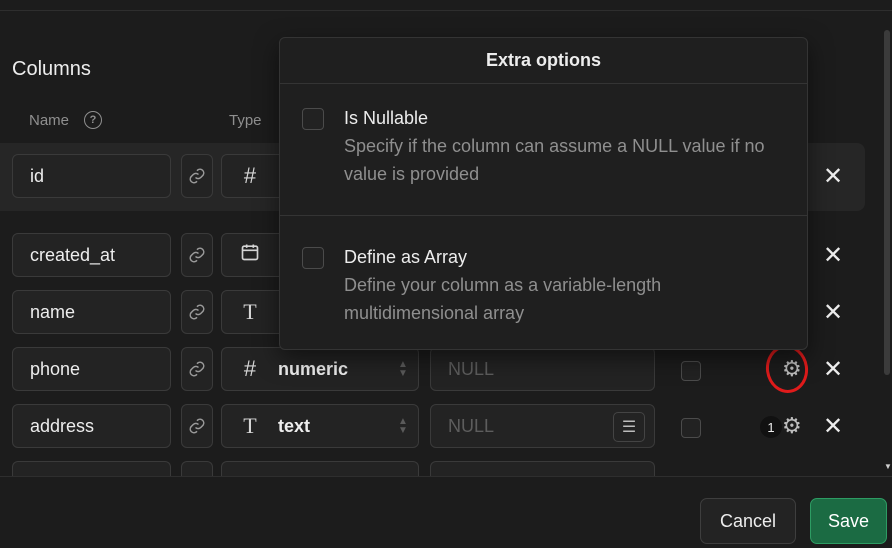 The image size is (892, 548). Describe the element at coordinates (91, 426) in the screenshot. I see `column-name-input: address` at that location.